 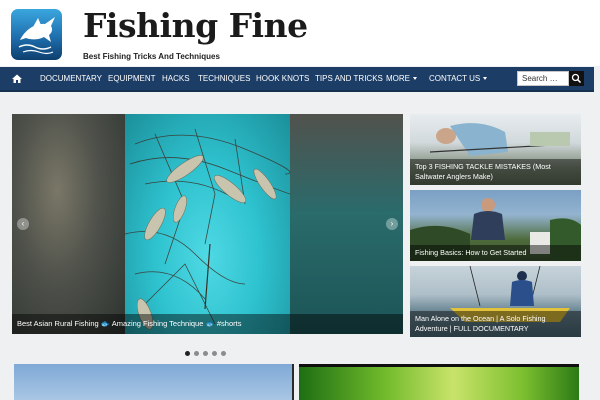 I want to click on thumbnail-border, so click(x=439, y=365).